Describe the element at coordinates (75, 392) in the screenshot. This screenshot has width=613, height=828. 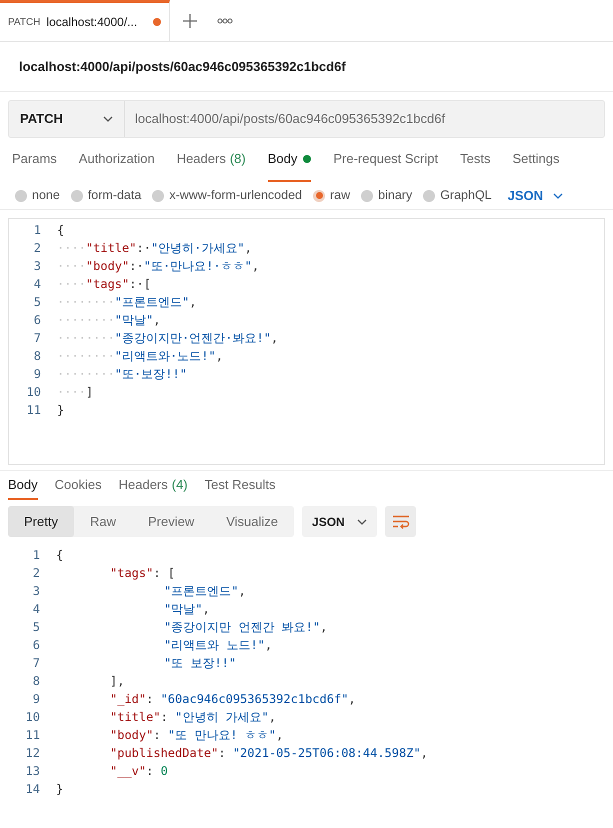
I see `code-line: ····]` at that location.